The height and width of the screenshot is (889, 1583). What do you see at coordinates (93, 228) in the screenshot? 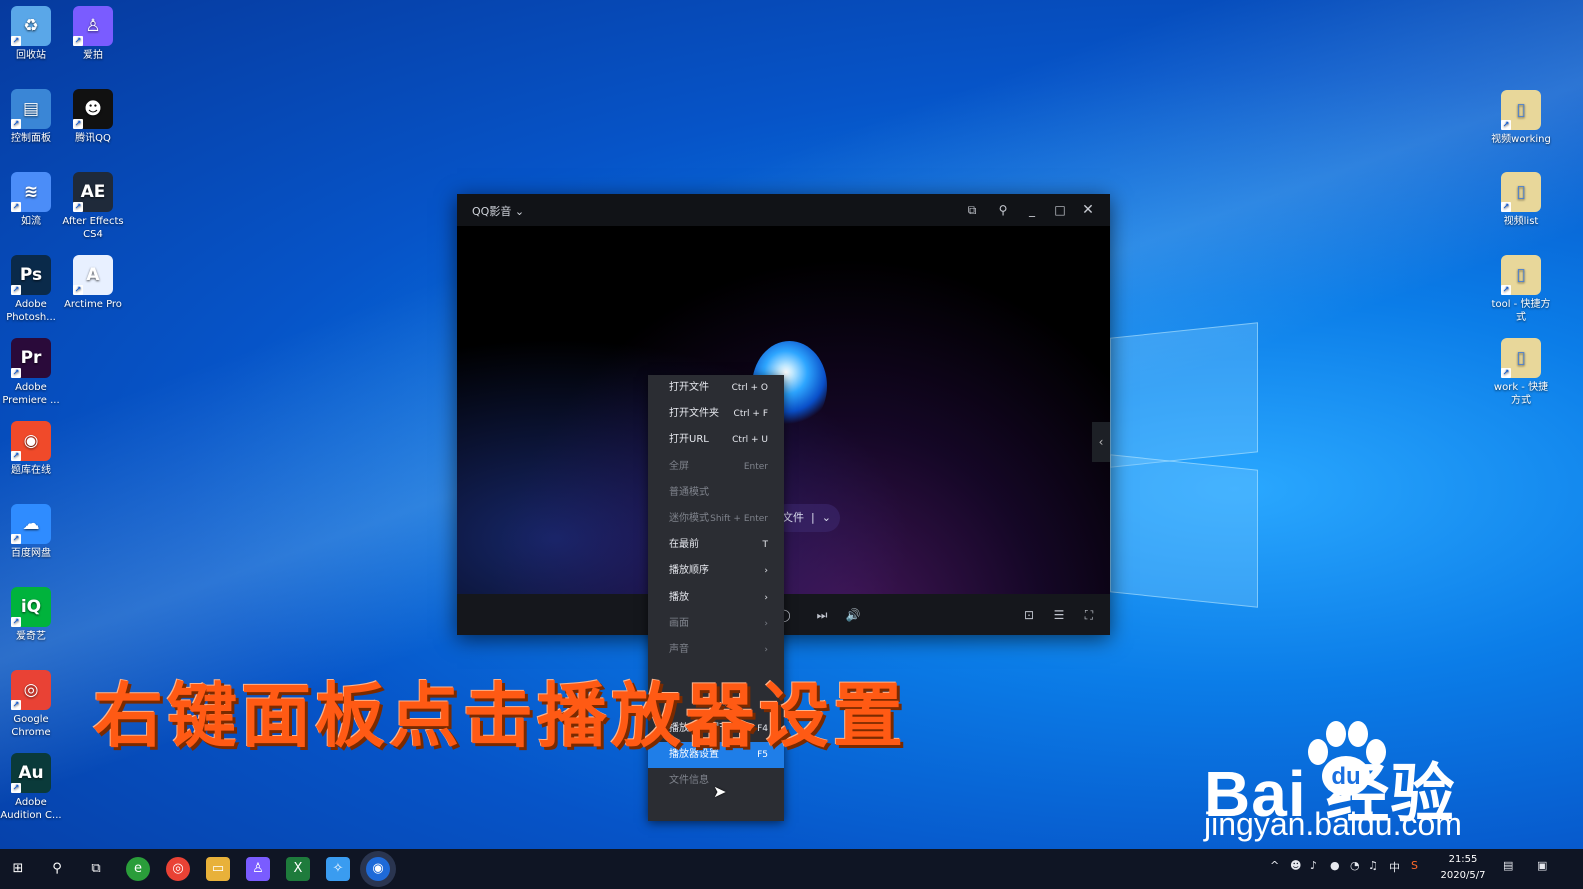
I see `desktop-icon-label: After Effects CS4` at bounding box center [93, 228].